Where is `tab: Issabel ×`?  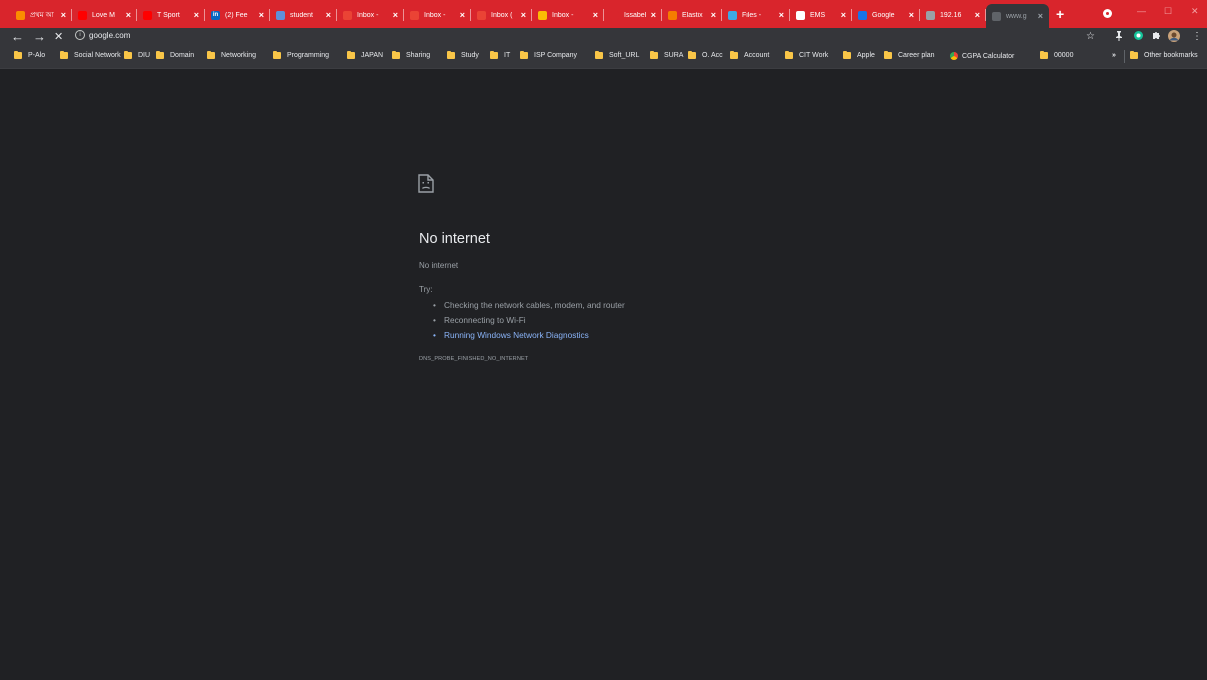
tab: Issabel × is located at coordinates (633, 15).